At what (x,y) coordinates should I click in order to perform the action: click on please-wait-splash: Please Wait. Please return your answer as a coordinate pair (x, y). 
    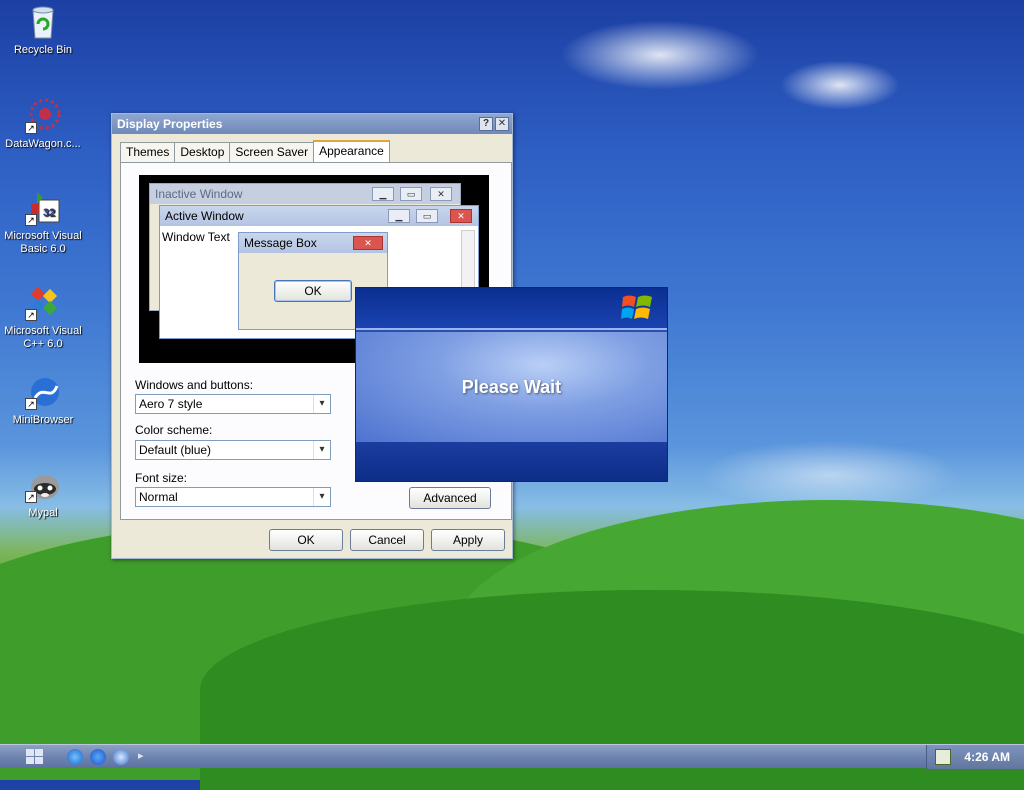
    Looking at the image, I should click on (511, 384).